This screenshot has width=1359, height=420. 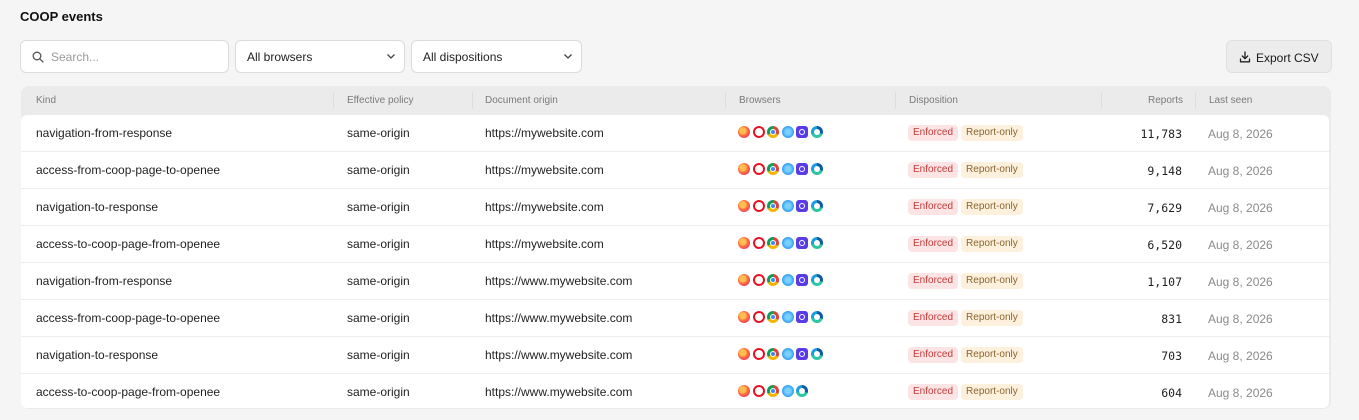 What do you see at coordinates (568, 56) in the screenshot?
I see `chevron-down-icon` at bounding box center [568, 56].